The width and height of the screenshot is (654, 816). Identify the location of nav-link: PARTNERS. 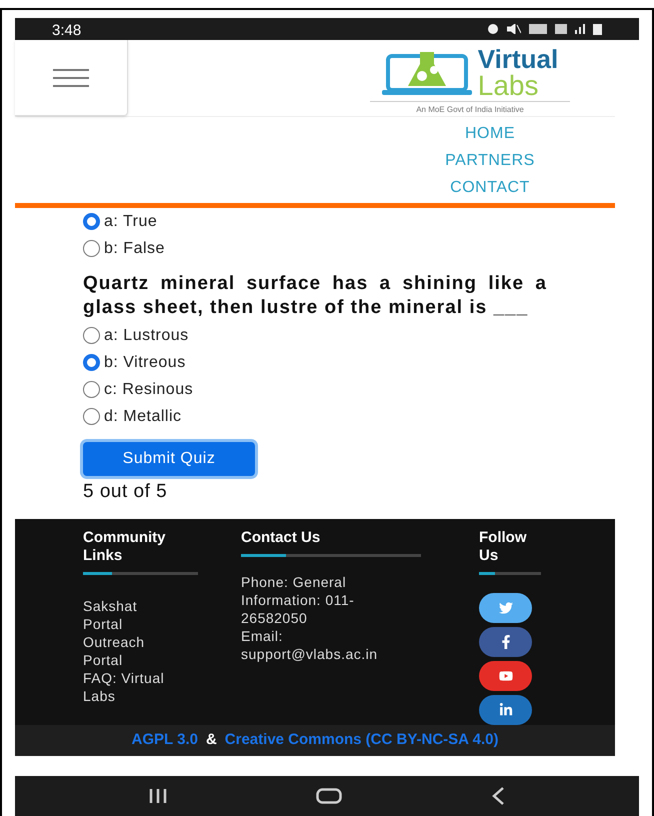
(490, 160).